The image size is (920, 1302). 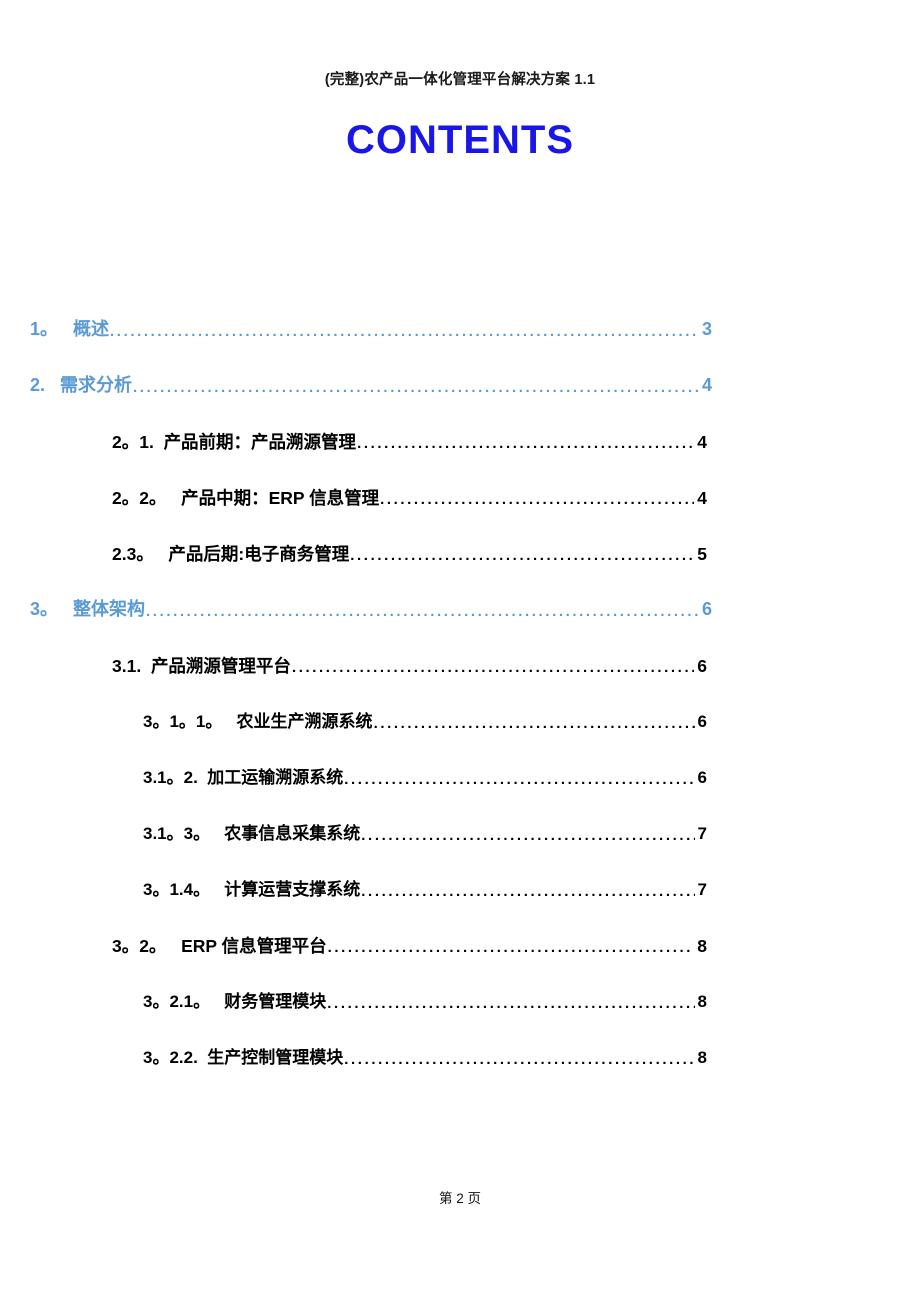 What do you see at coordinates (460, 1040) in the screenshot?
I see `toc-entry: 3。2.2. 生产控制管理模块 8` at bounding box center [460, 1040].